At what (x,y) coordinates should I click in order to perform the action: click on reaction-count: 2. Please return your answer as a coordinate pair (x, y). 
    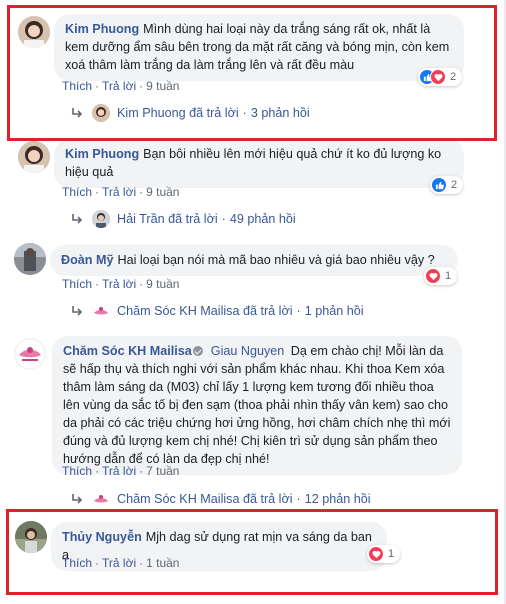
    Looking at the image, I should click on (454, 185).